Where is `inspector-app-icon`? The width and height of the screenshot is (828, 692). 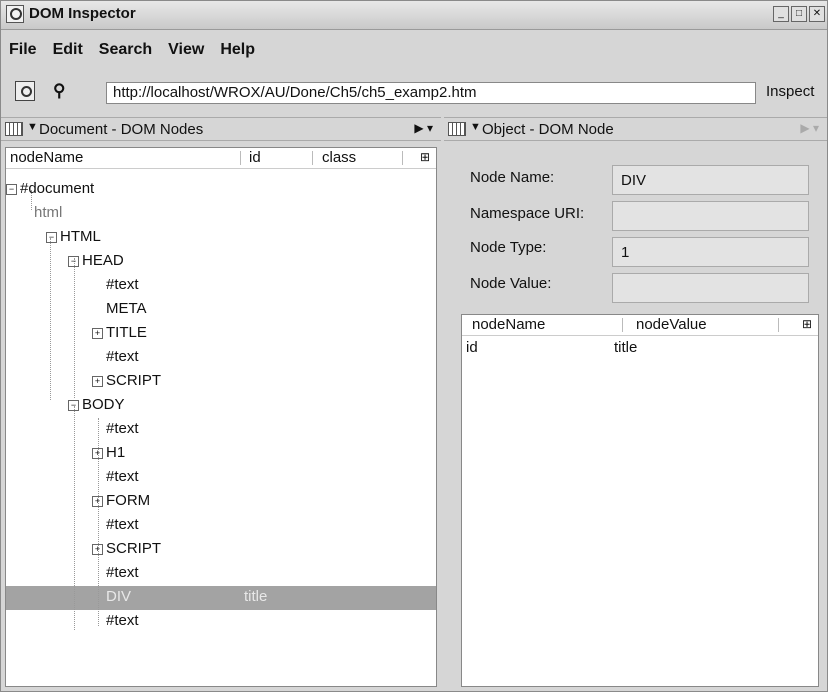
inspector-app-icon is located at coordinates (15, 14).